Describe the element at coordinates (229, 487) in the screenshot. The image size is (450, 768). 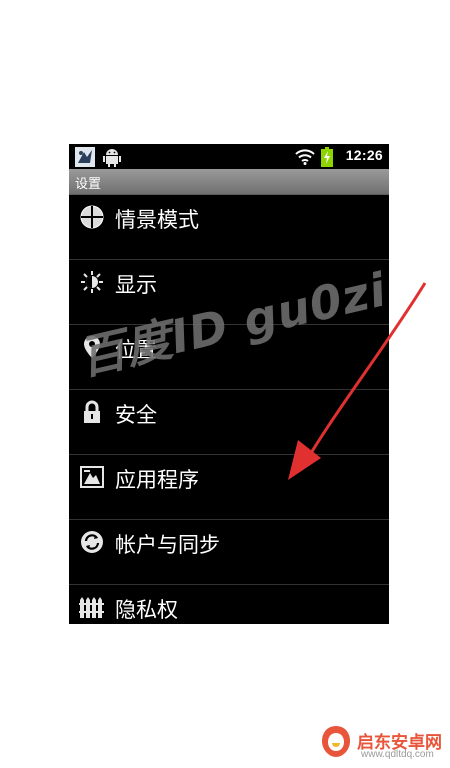
I see `settings-item-applications: 应用程序` at that location.